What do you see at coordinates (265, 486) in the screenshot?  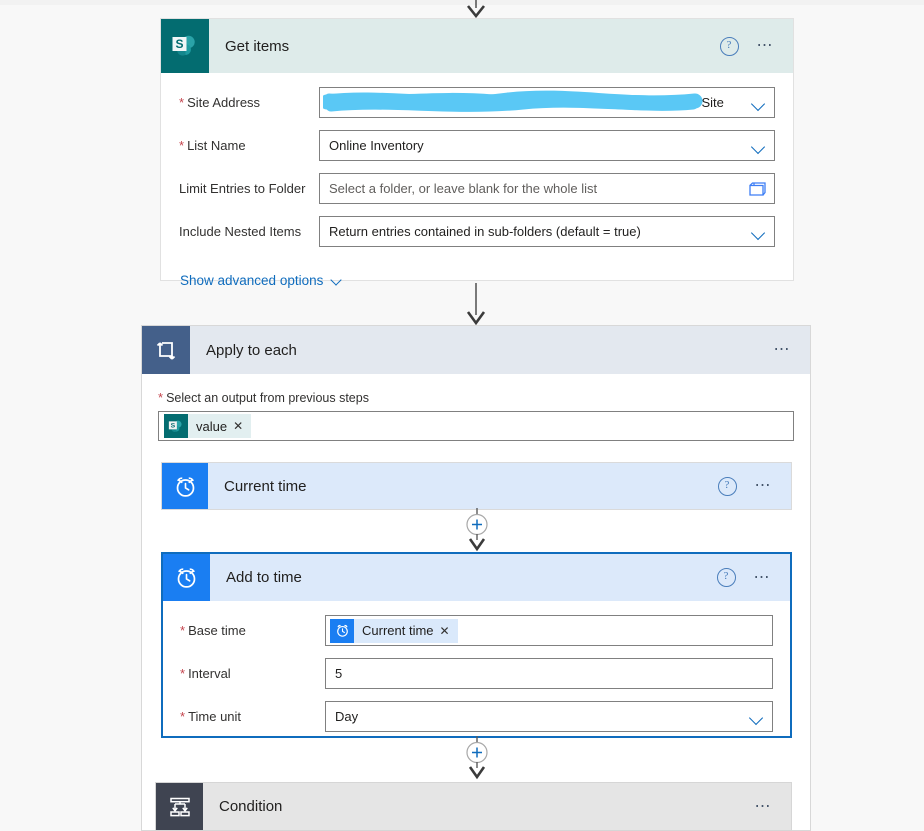 I see `current-time-title: Current time` at bounding box center [265, 486].